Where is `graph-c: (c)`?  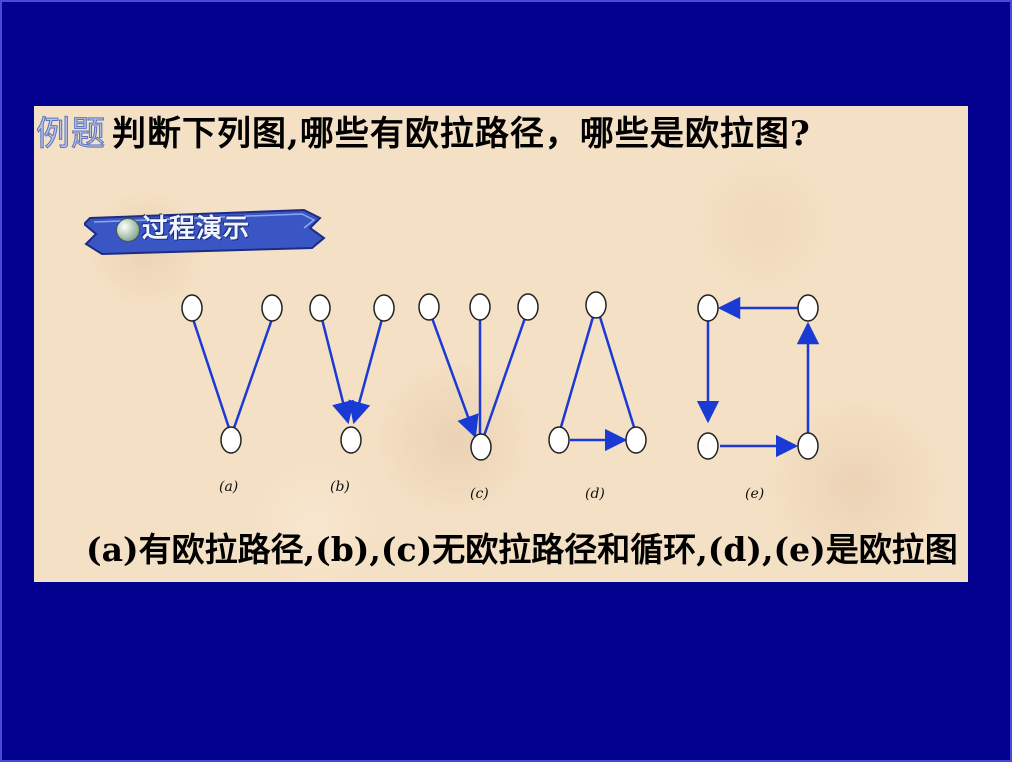
graph-c: (c) is located at coordinates (478, 397).